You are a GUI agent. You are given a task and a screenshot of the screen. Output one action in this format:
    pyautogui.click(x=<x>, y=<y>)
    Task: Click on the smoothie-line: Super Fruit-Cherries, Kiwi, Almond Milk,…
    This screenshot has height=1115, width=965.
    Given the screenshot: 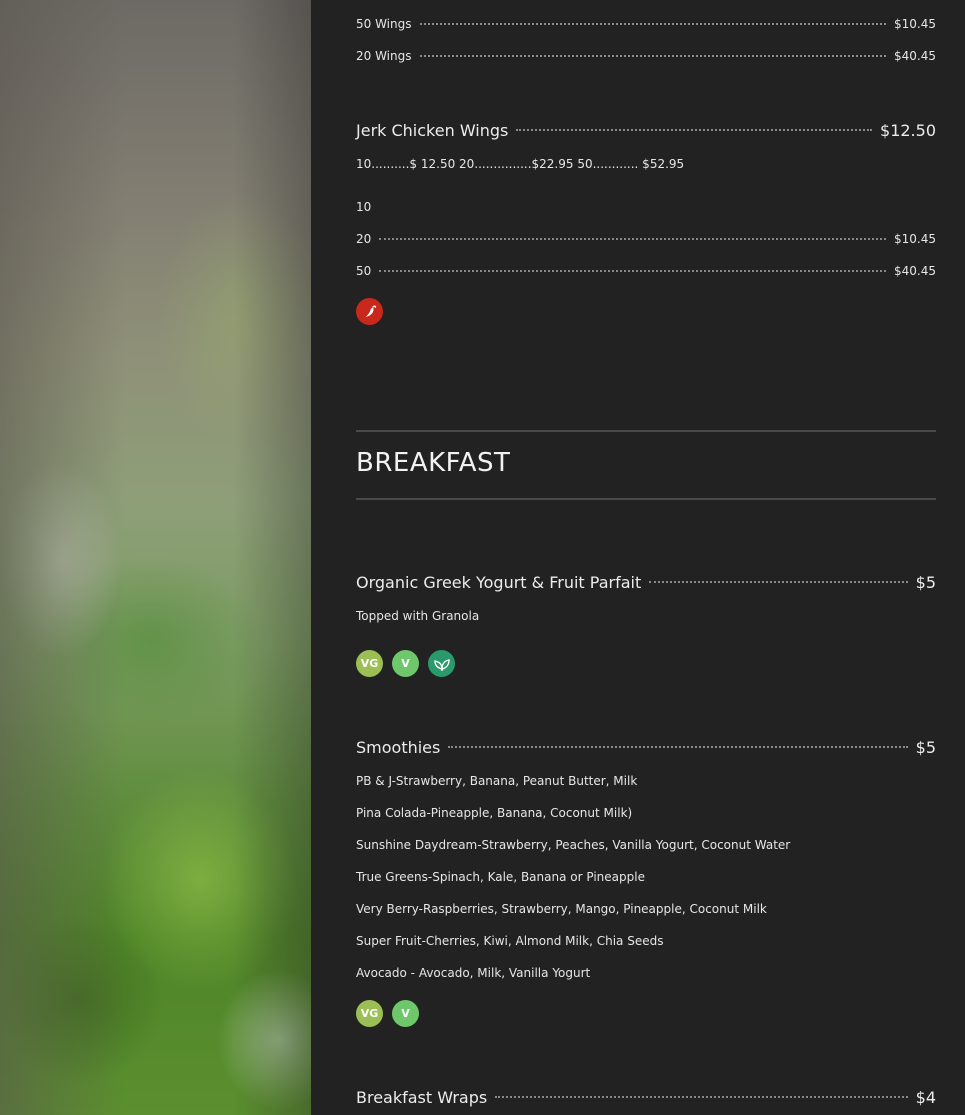 What is the action you would take?
    pyautogui.click(x=510, y=941)
    